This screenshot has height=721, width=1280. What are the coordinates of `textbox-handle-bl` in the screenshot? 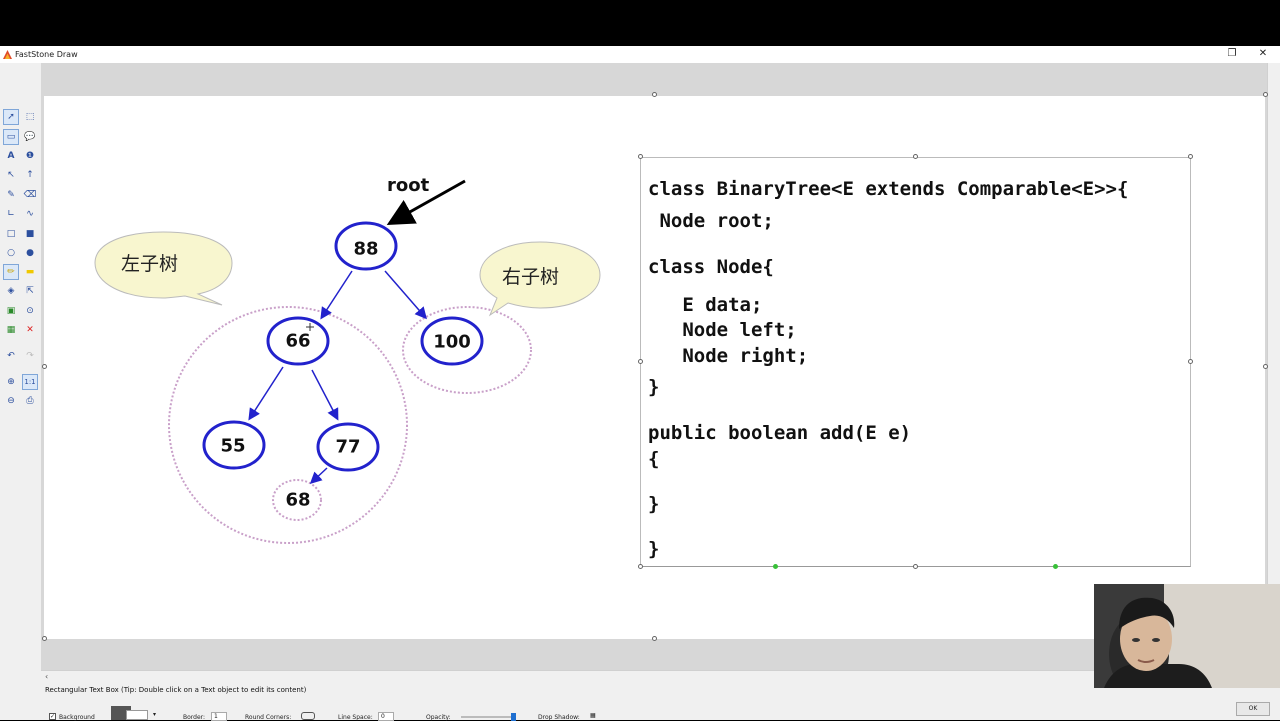 It's located at (640, 566).